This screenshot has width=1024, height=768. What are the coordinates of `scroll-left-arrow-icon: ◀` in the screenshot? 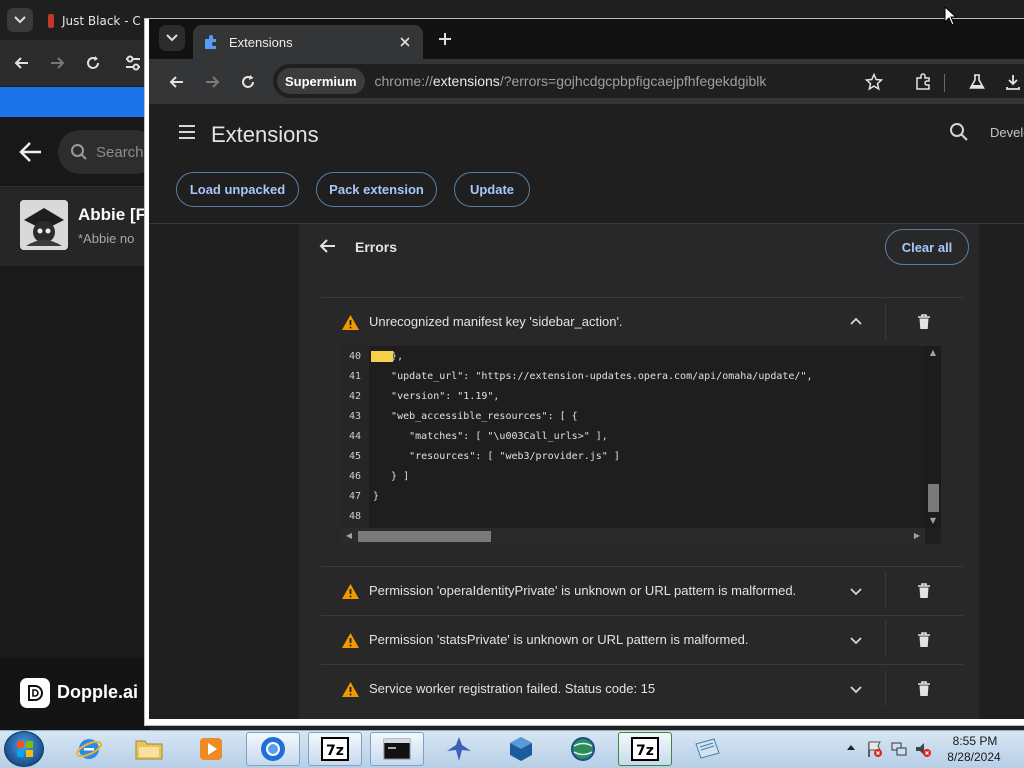 It's located at (349, 535).